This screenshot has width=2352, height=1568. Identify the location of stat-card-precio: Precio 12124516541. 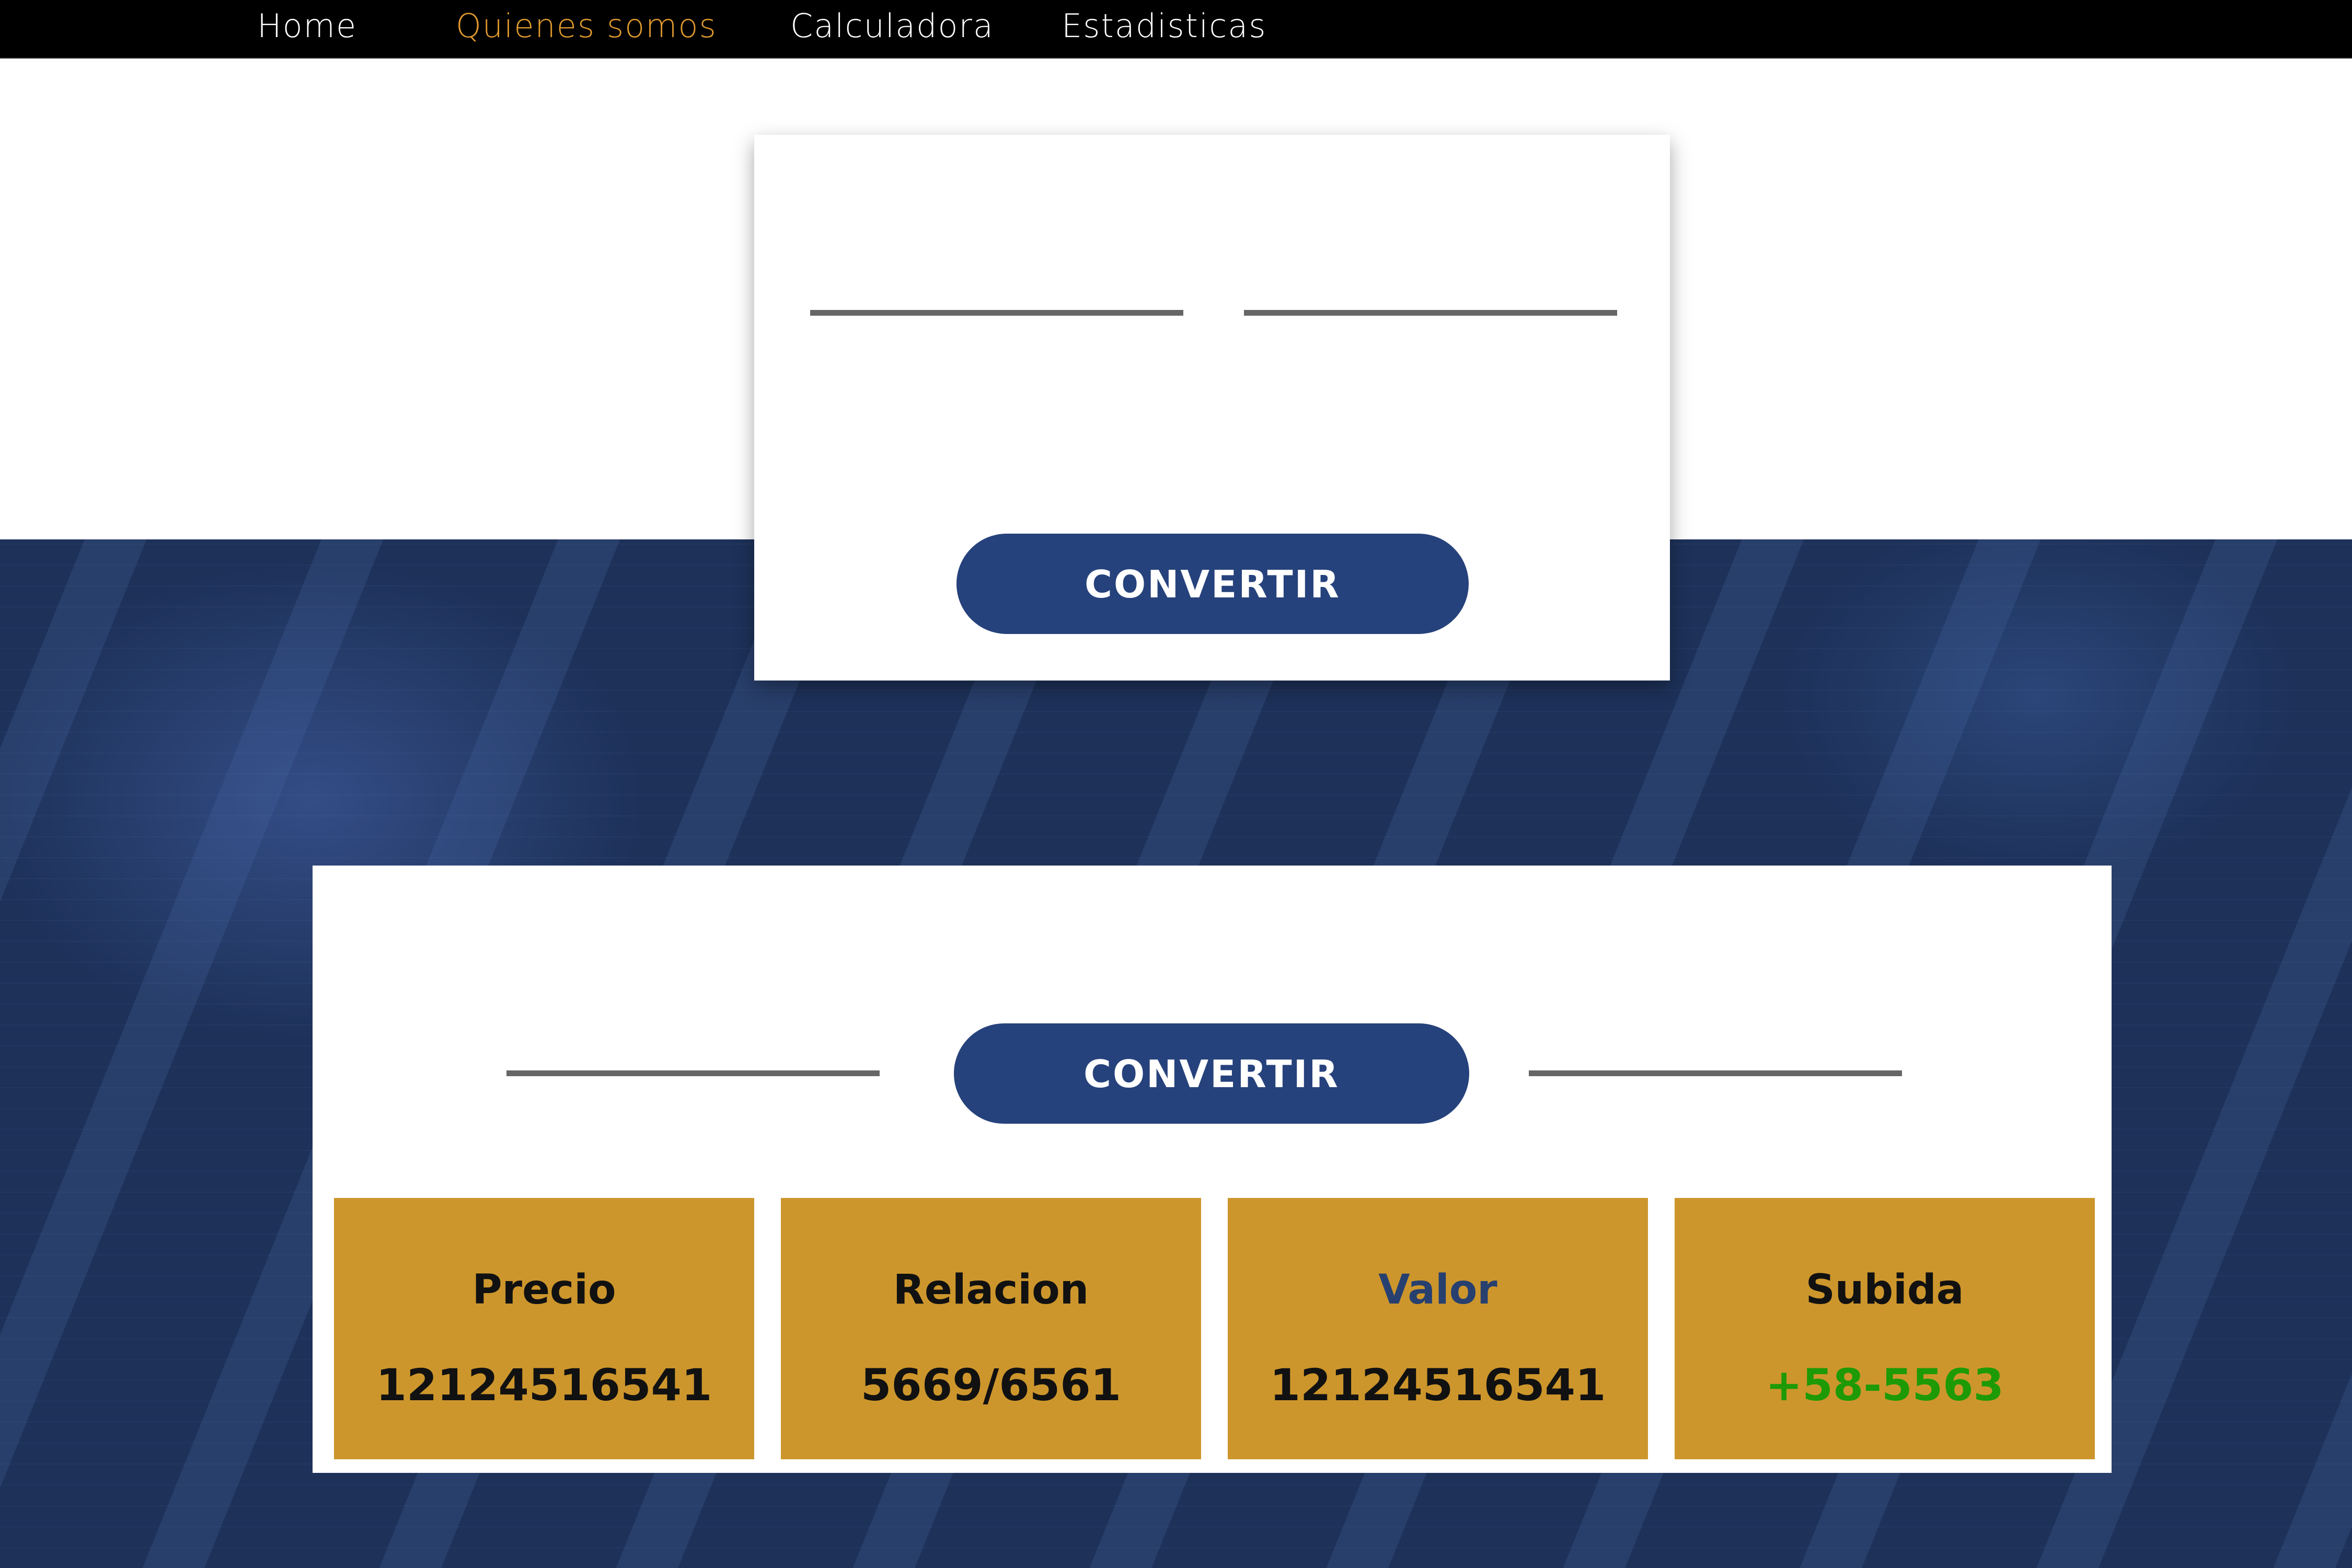
(544, 1328).